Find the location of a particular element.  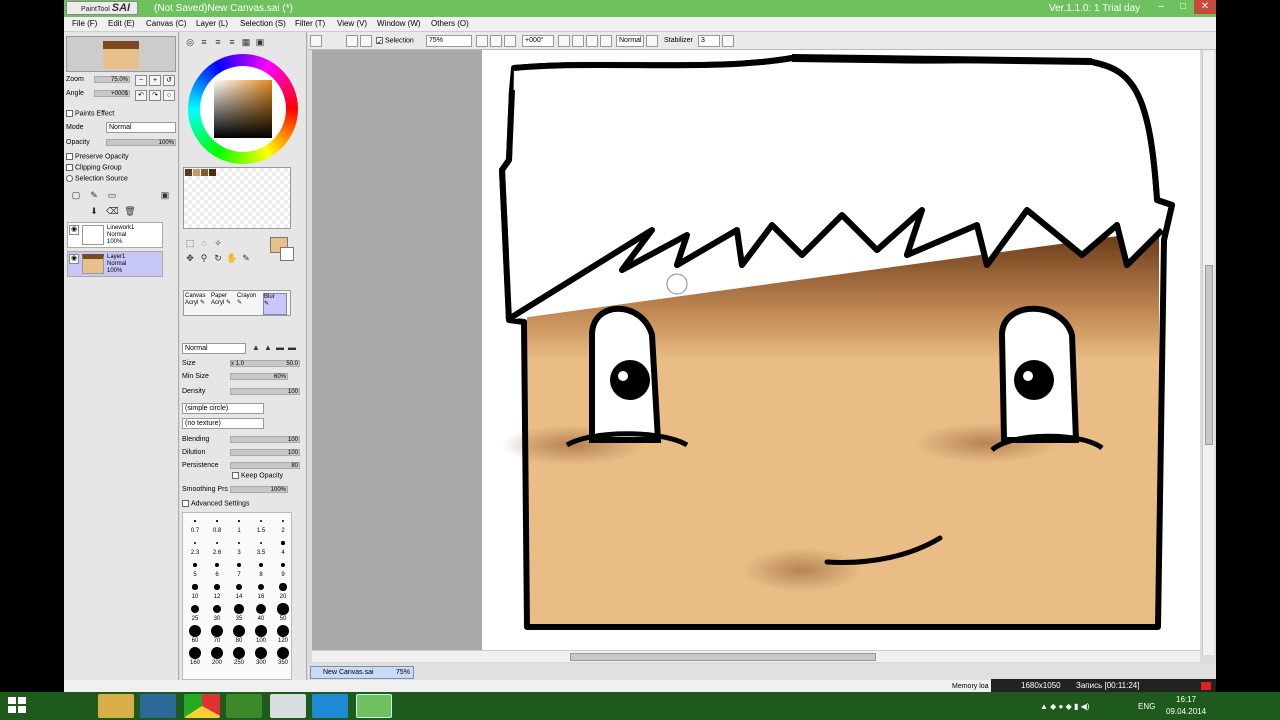

menu-layer: Layer (L) is located at coordinates (212, 23).